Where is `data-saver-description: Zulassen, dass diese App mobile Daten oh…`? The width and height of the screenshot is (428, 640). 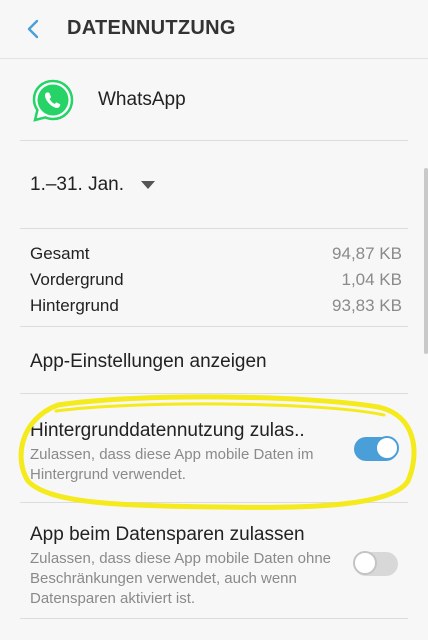
data-saver-description: Zulassen, dass diese App mobile Daten oh… is located at coordinates (181, 578).